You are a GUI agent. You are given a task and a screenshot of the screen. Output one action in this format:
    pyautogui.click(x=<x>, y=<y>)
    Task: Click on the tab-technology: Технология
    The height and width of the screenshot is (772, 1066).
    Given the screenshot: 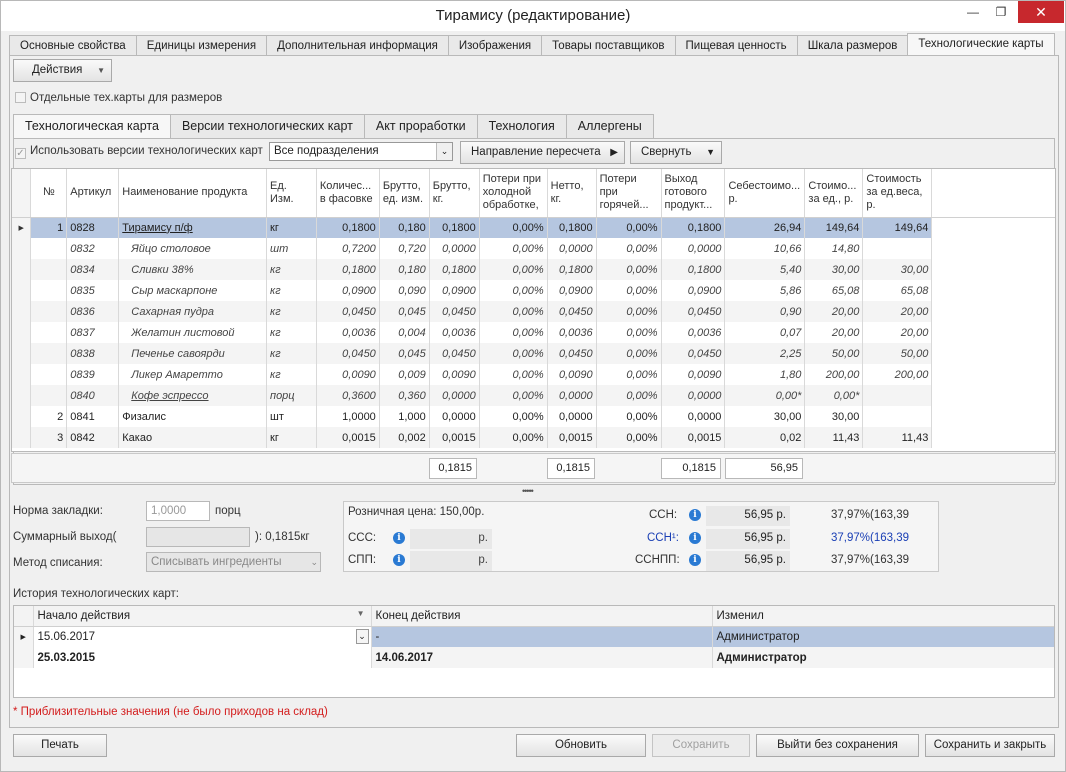 What is the action you would take?
    pyautogui.click(x=521, y=126)
    